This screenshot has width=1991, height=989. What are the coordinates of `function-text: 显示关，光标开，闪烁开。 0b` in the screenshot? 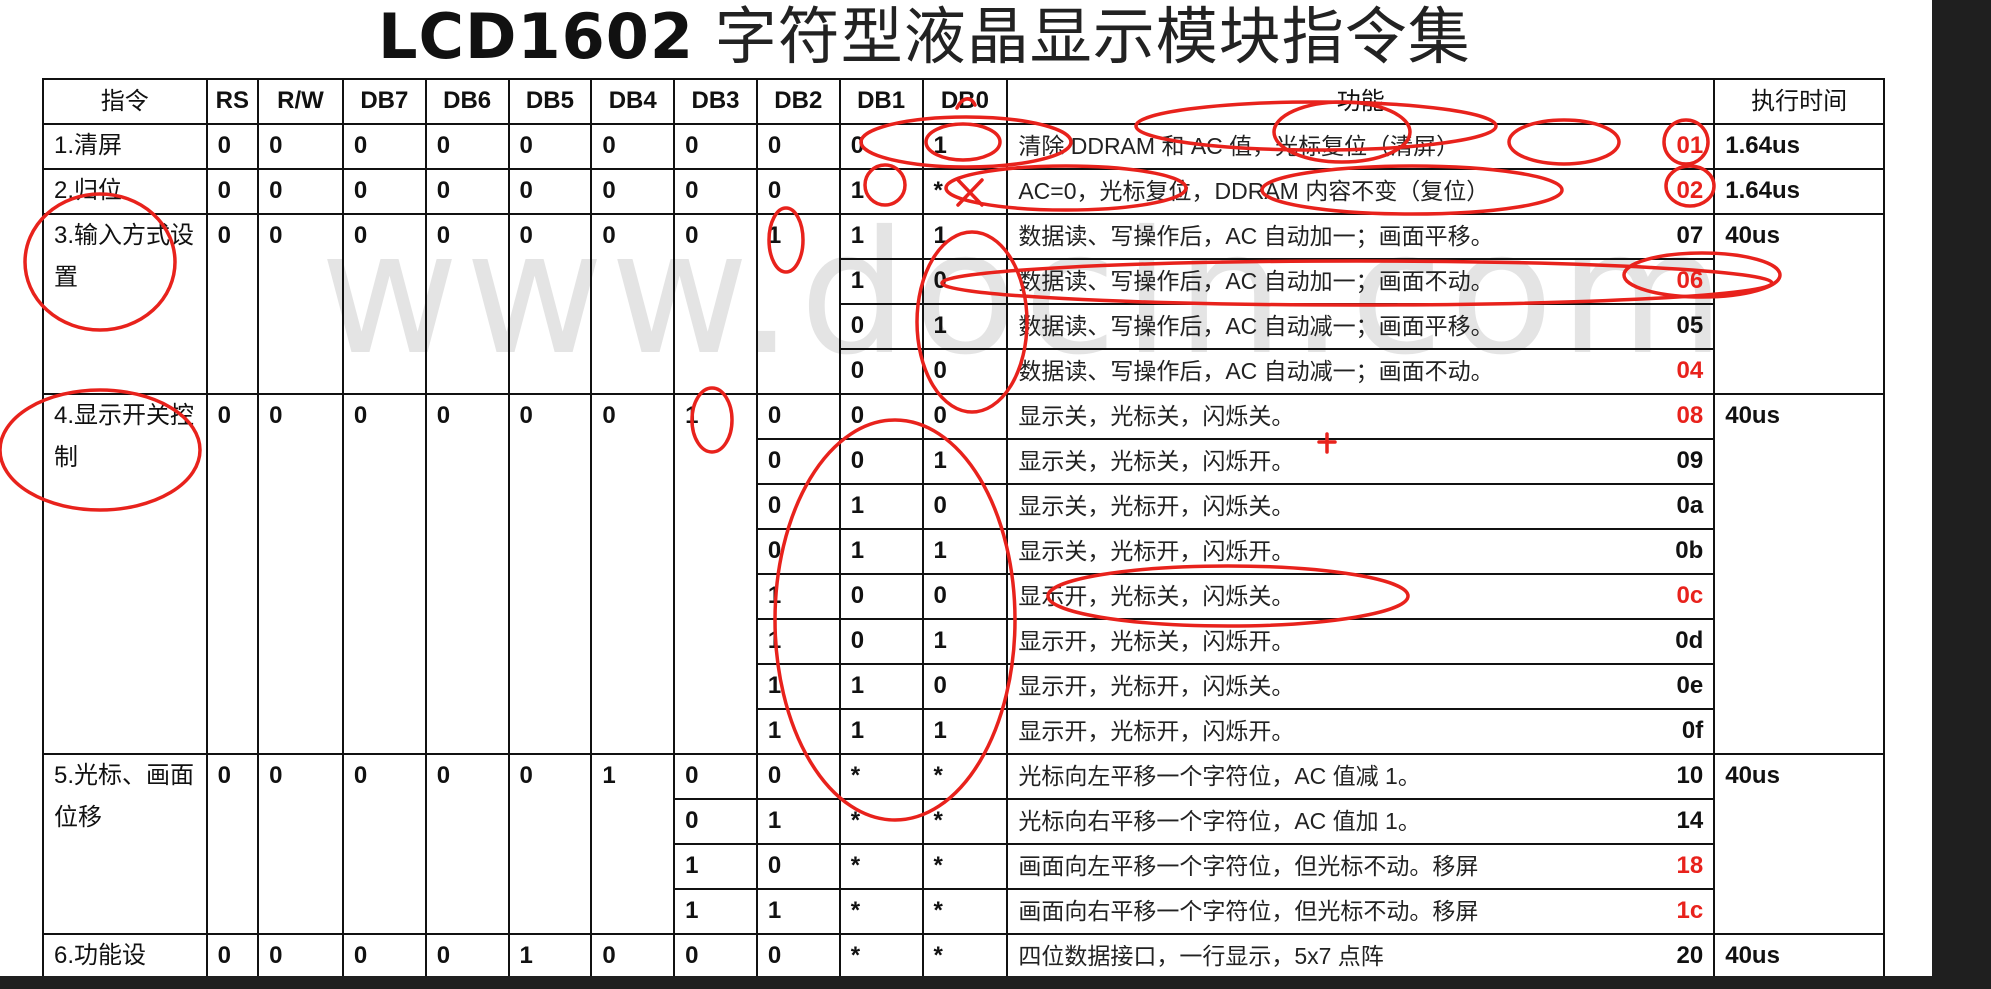 It's located at (1361, 551).